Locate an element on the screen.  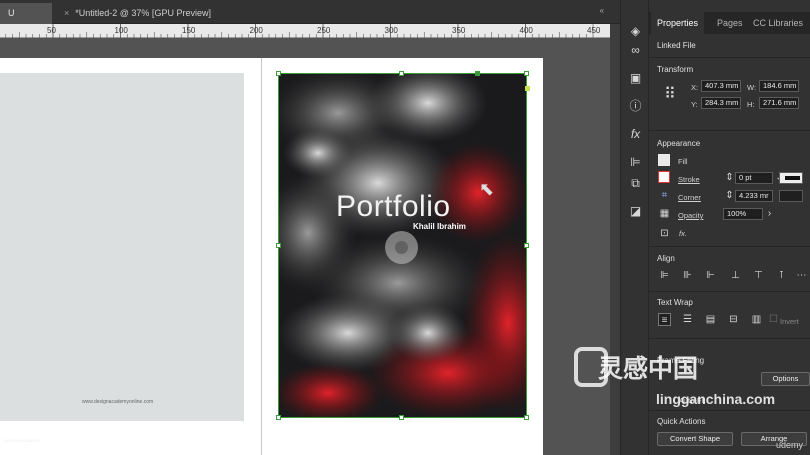
ruler-tick-label: 200 is located at coordinates (257, 30).